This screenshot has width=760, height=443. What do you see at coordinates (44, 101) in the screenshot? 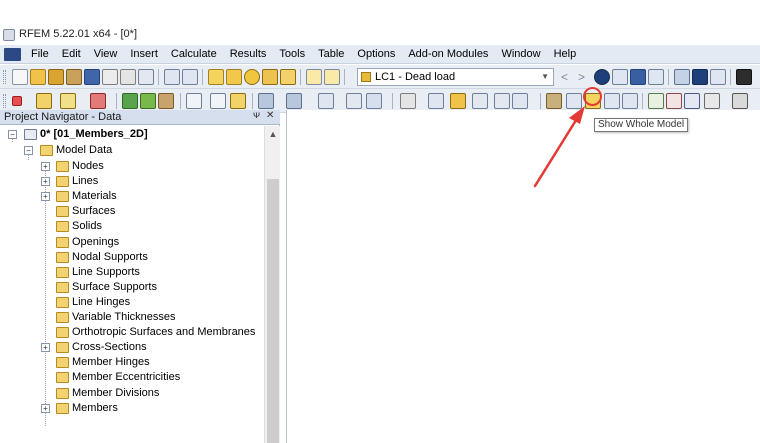
I see `line-icon` at bounding box center [44, 101].